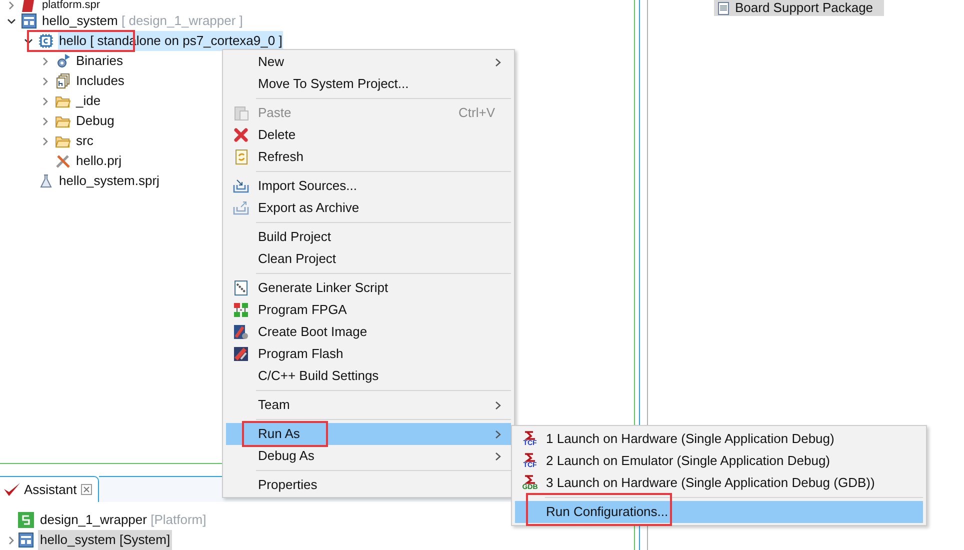 This screenshot has height=550, width=964. What do you see at coordinates (241, 208) in the screenshot?
I see `export-icon` at bounding box center [241, 208].